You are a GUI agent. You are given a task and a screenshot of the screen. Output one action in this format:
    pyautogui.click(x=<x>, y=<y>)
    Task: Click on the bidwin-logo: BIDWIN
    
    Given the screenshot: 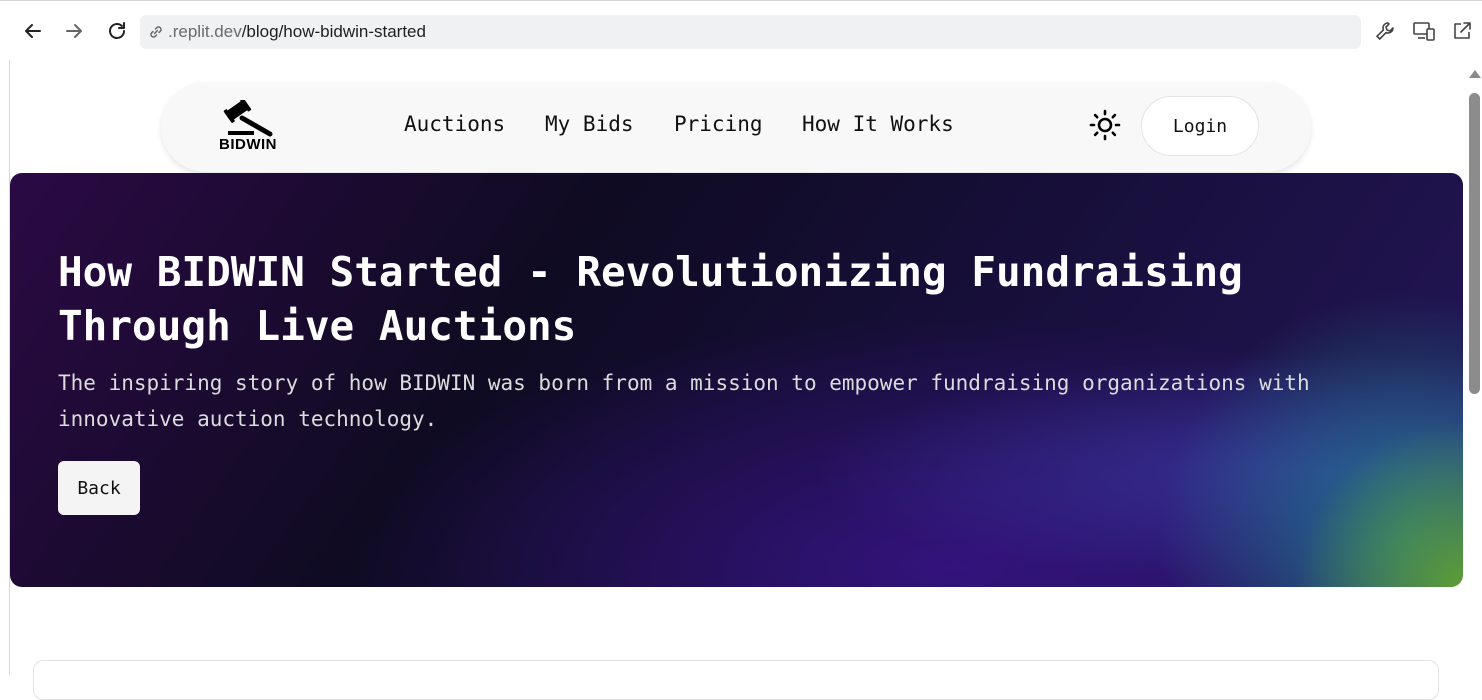 What is the action you would take?
    pyautogui.click(x=249, y=126)
    